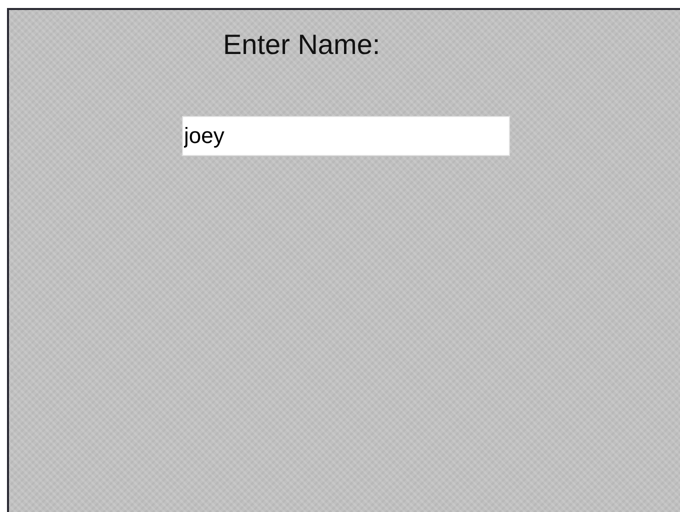 The width and height of the screenshot is (680, 512). Describe the element at coordinates (301, 45) in the screenshot. I see `prompt-title: Enter Name:` at that location.